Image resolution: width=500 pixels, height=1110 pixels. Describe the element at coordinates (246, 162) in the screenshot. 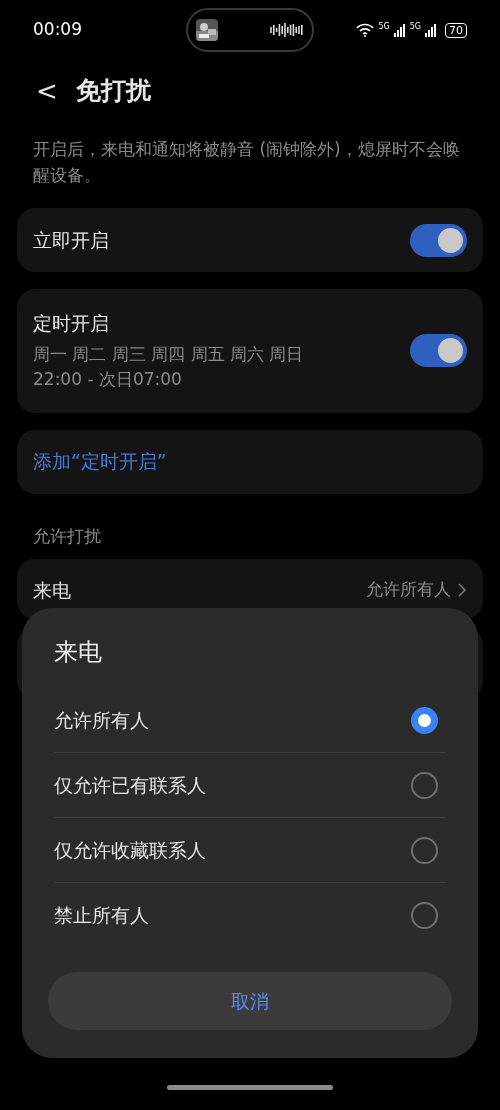

I see `description-text: 开启后，来电和通知将被静音 (闹钟除外)，熄屏时不会唤醒设备。` at that location.